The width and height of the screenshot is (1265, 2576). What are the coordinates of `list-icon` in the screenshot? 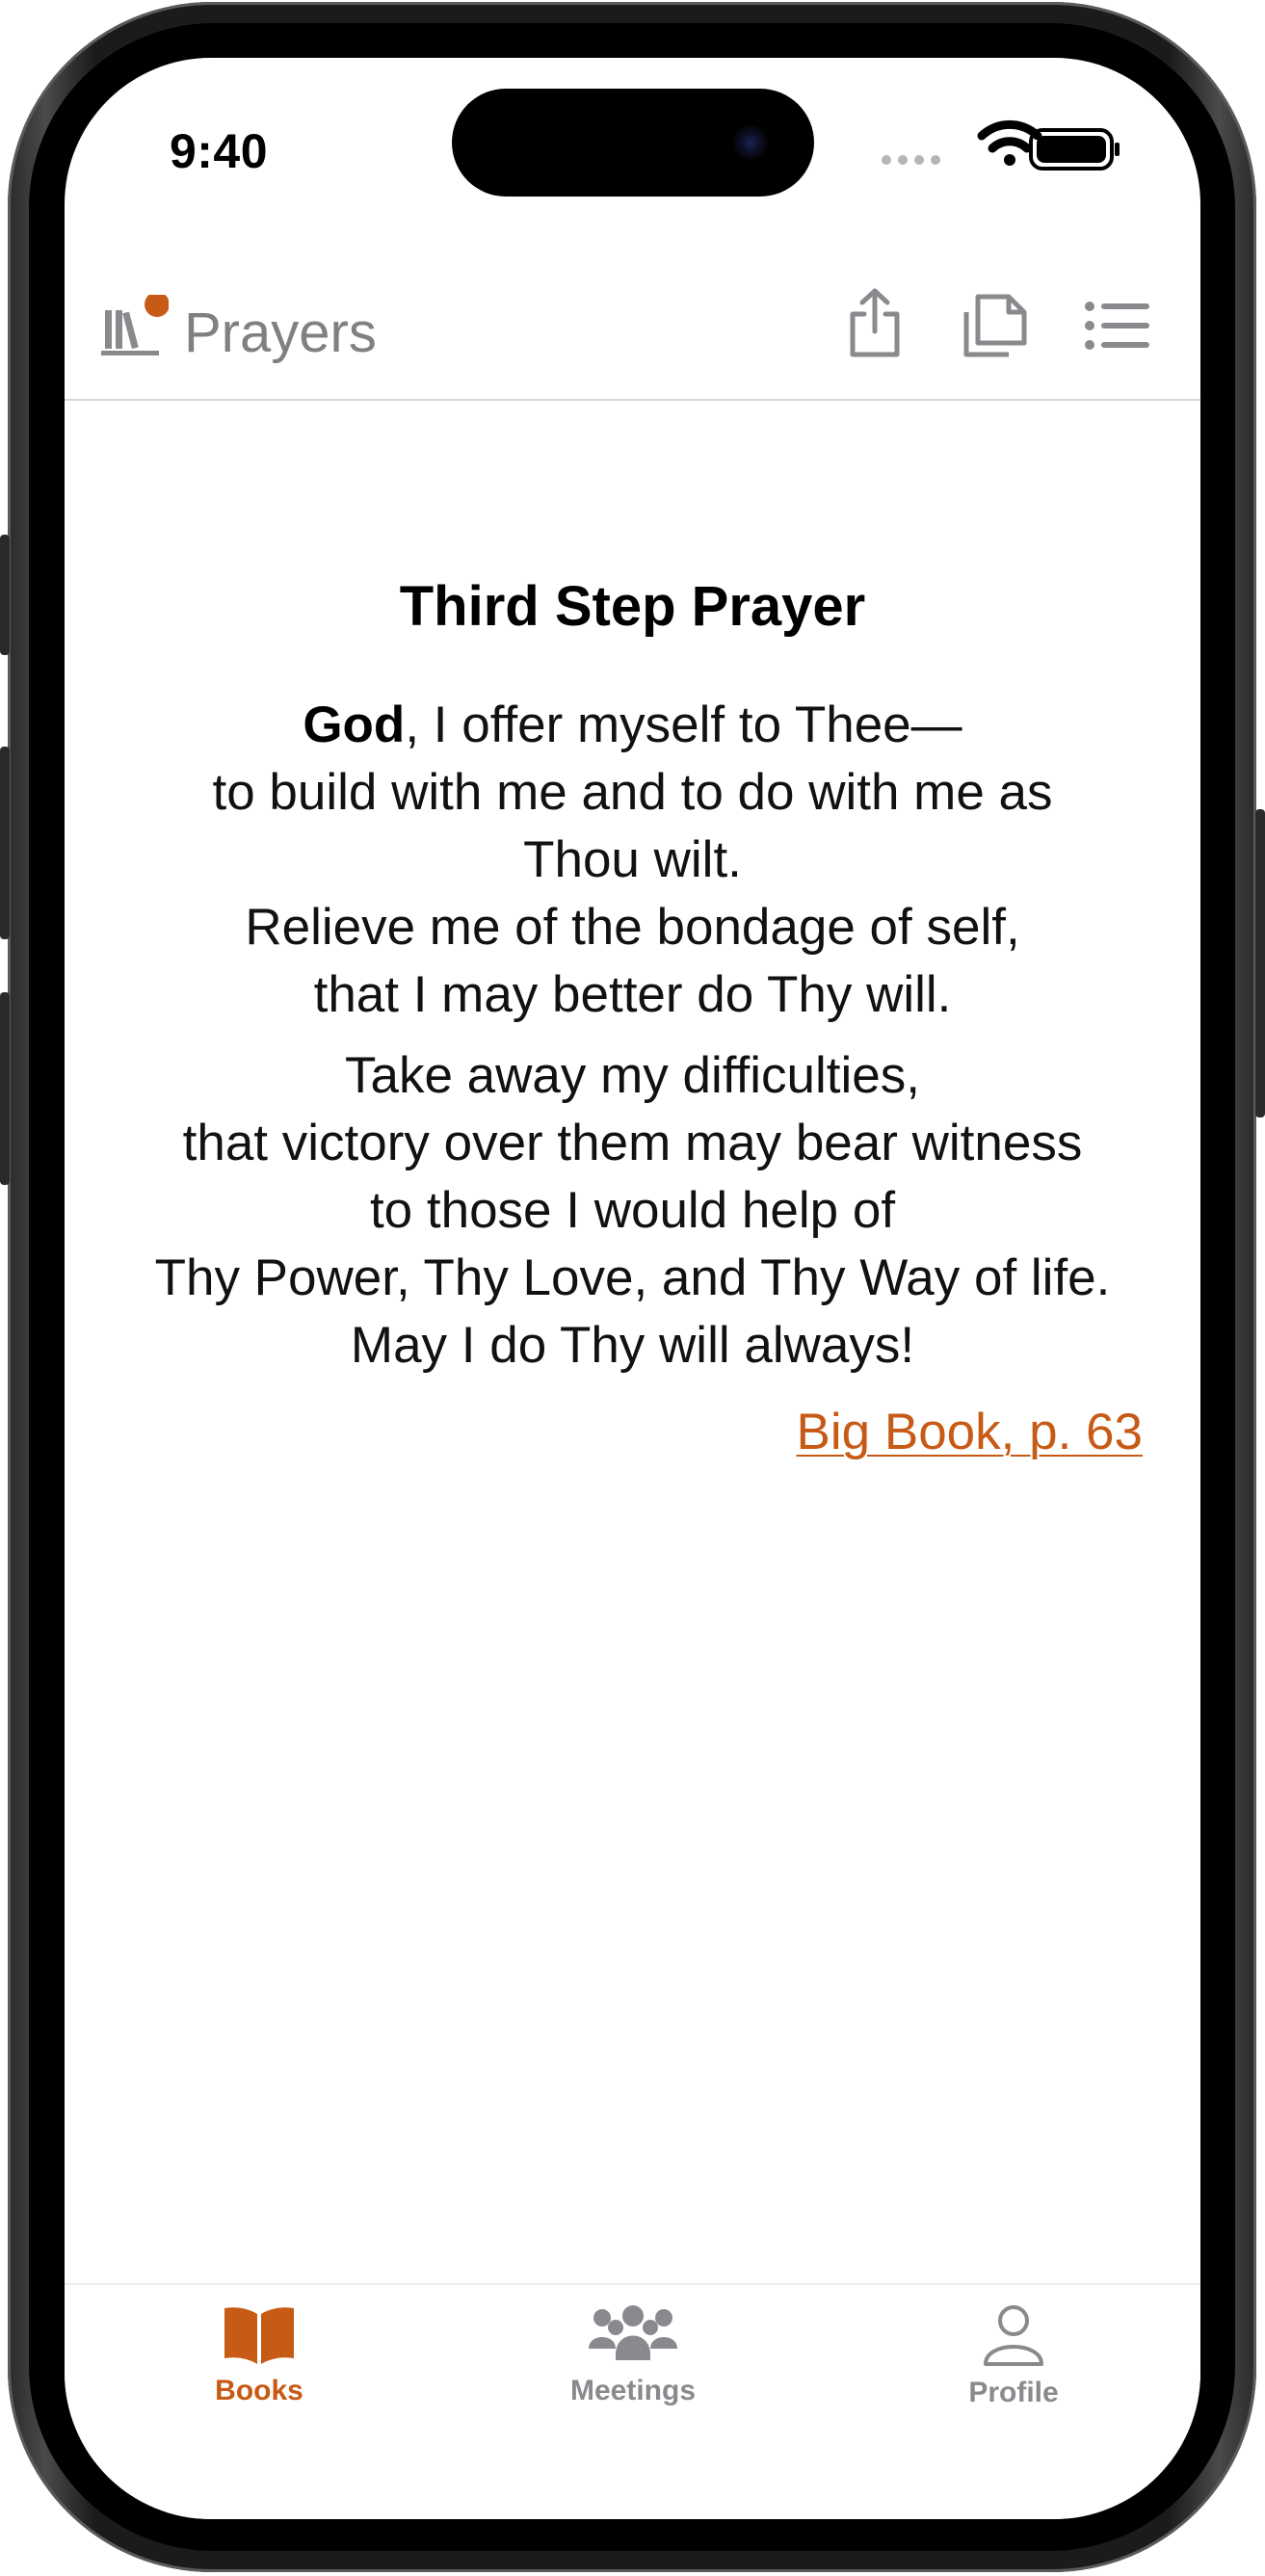 It's located at (1117, 326).